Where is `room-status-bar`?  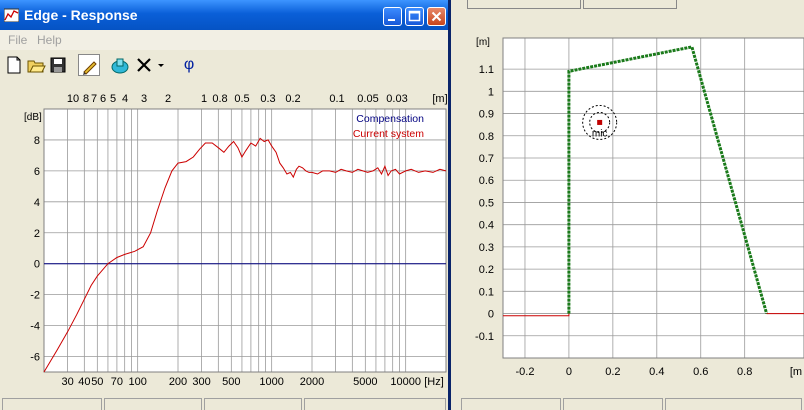
room-status-bar is located at coordinates (630, 404).